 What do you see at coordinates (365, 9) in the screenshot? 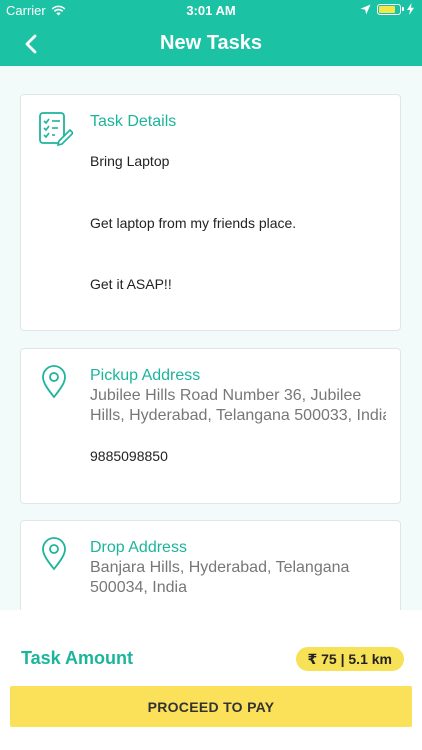
I see `location-arrow-icon` at bounding box center [365, 9].